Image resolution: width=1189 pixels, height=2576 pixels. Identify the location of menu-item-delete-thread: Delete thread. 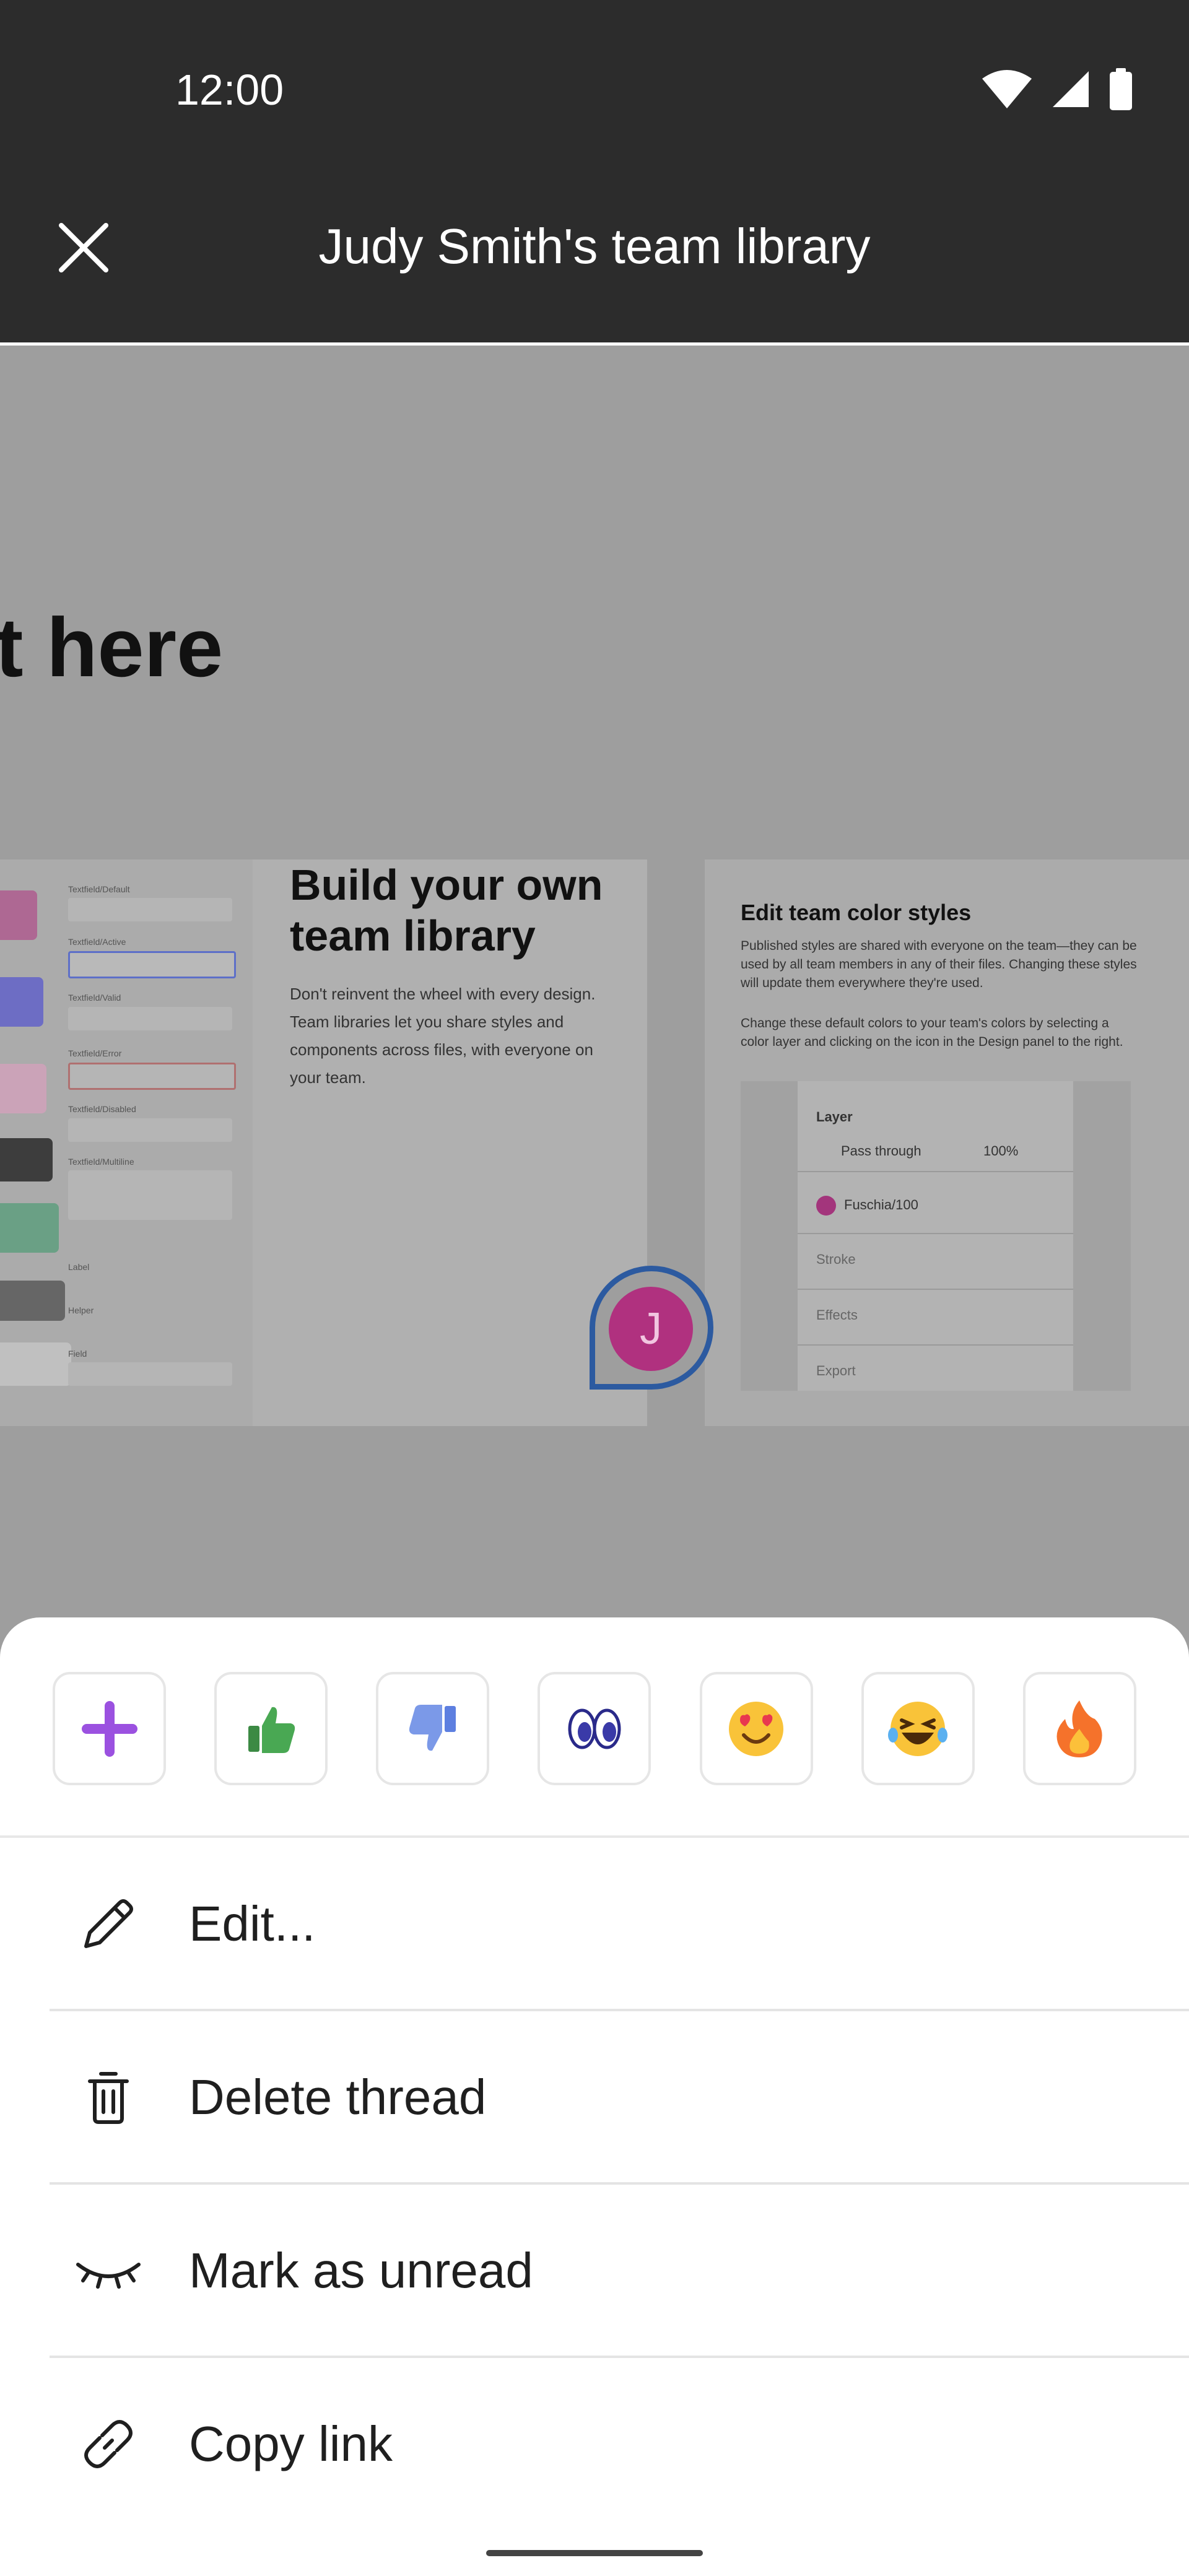
(594, 2097).